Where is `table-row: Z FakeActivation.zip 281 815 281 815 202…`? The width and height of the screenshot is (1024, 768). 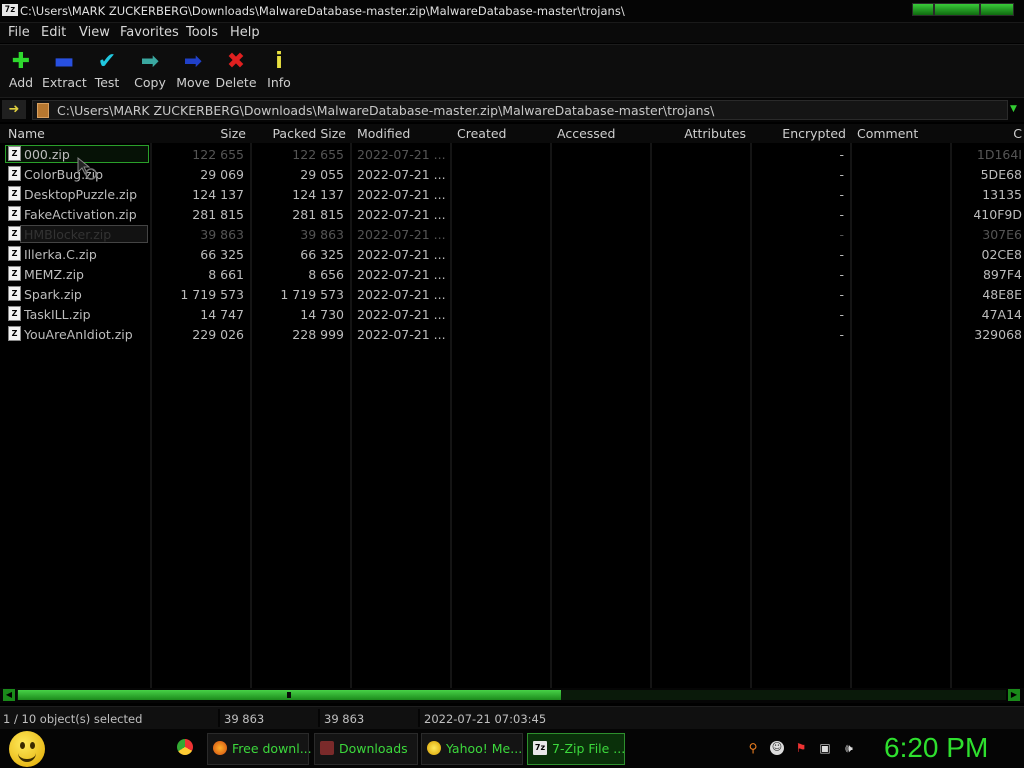 table-row: Z FakeActivation.zip 281 815 281 815 202… is located at coordinates (512, 214).